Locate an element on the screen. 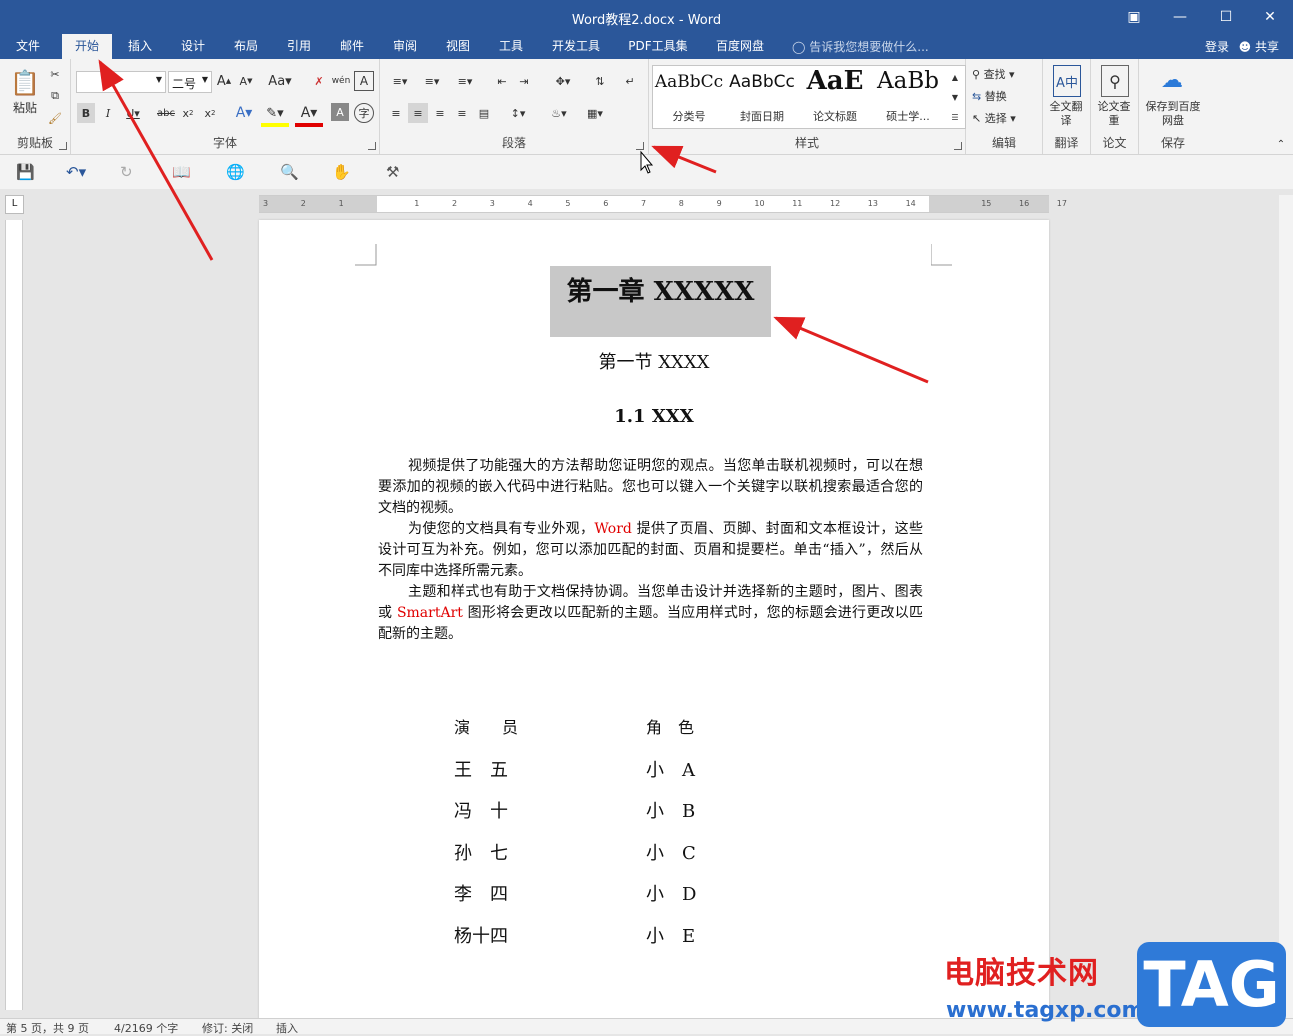 This screenshot has width=1293, height=1036. distribute-icon: ▤ is located at coordinates (484, 113).